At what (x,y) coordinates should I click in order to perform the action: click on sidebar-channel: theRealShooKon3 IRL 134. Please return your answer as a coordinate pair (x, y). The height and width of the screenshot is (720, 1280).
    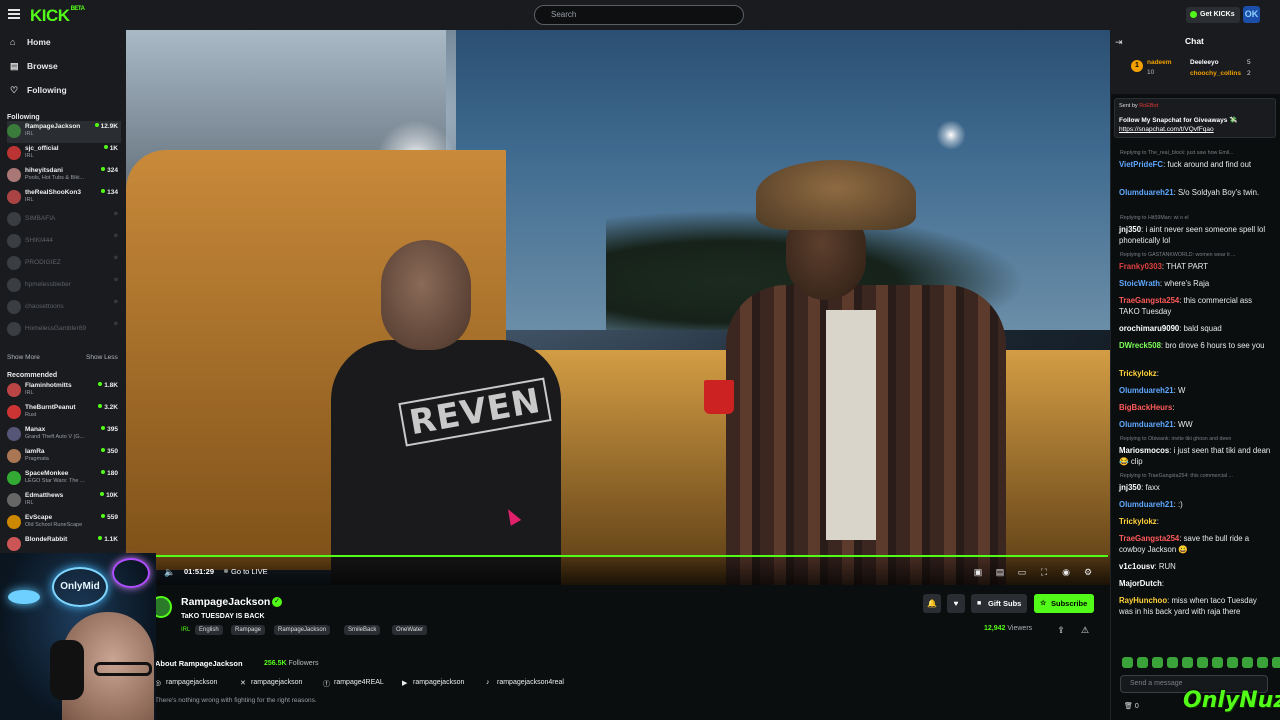
    Looking at the image, I should click on (64, 198).